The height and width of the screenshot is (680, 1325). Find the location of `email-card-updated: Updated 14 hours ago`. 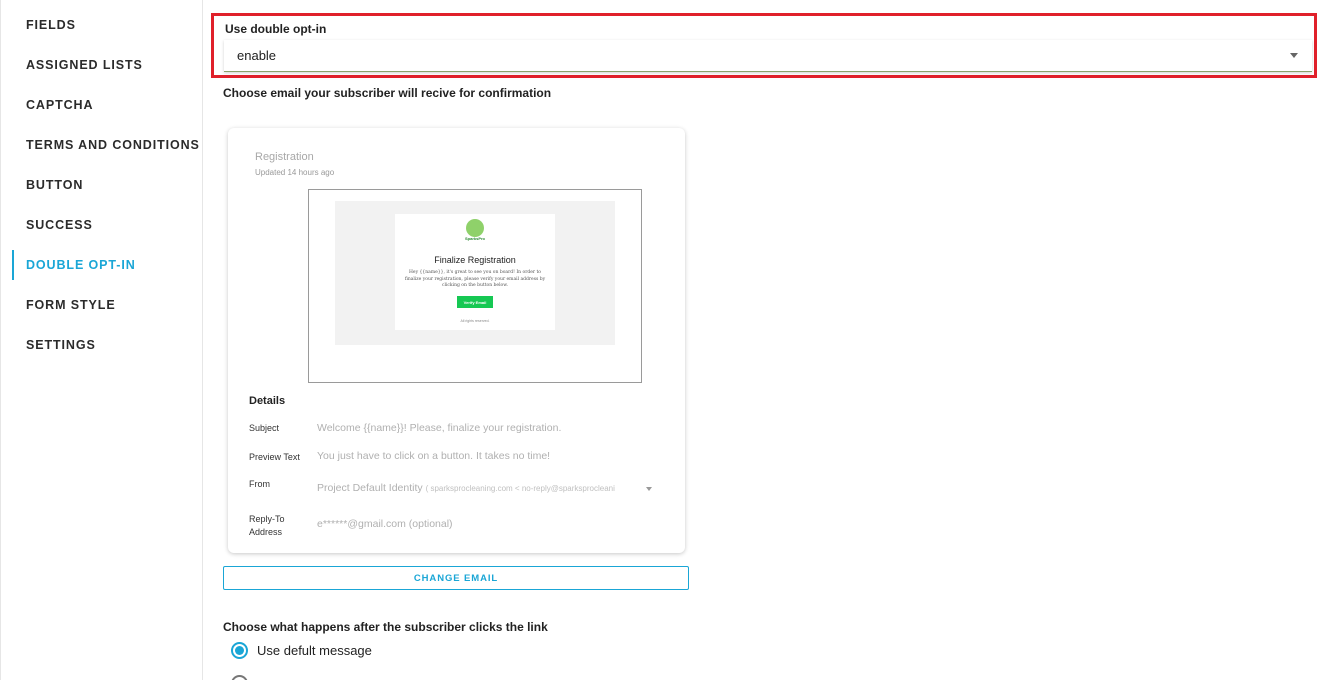

email-card-updated: Updated 14 hours ago is located at coordinates (295, 172).